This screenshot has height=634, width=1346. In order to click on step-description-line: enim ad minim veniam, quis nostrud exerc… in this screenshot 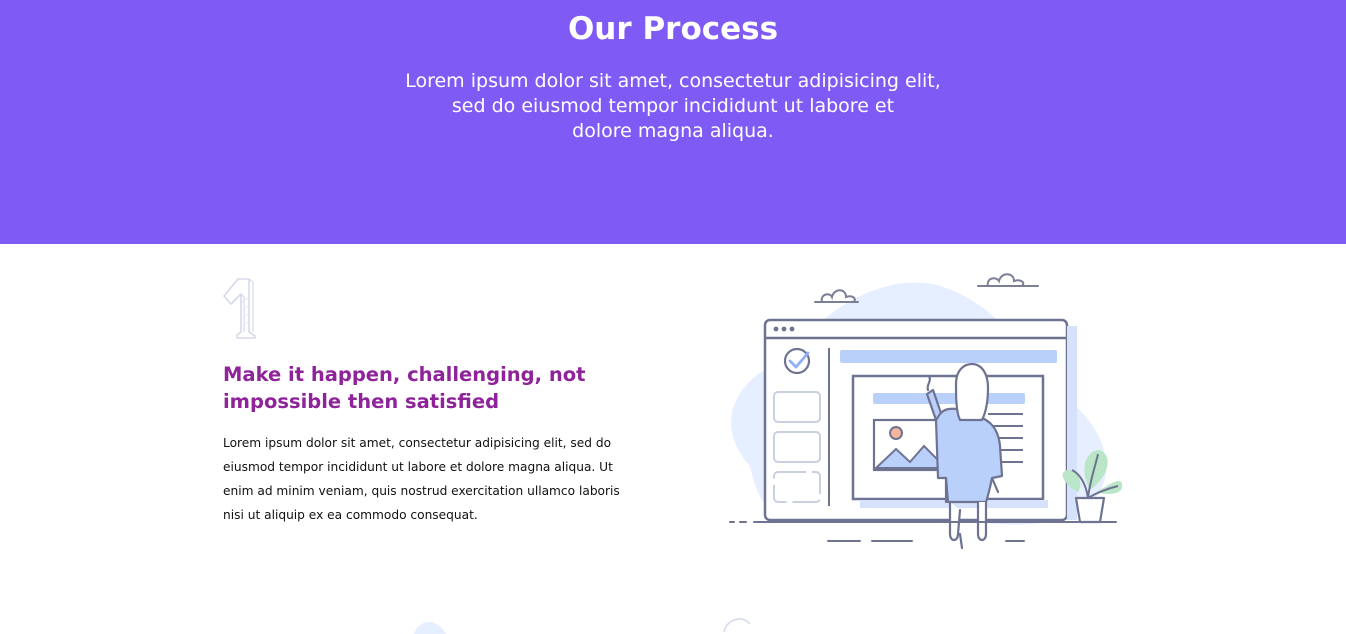, I will do `click(421, 491)`.